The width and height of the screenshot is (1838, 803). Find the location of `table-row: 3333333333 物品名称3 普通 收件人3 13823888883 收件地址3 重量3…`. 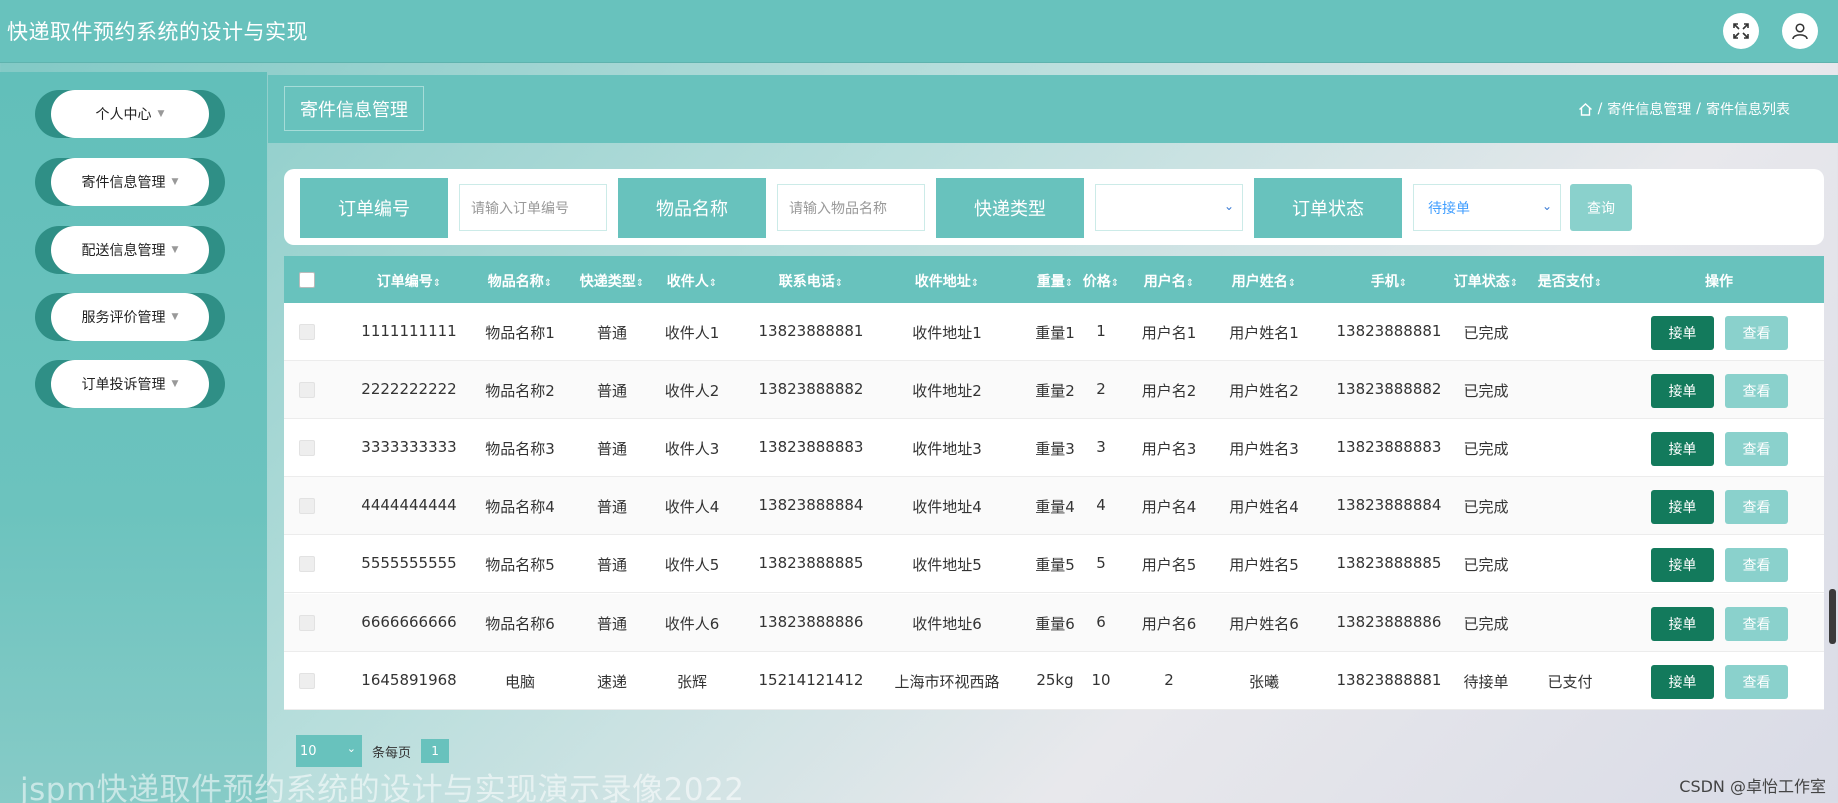

table-row: 3333333333 物品名称3 普通 收件人3 13823888883 收件地址3 重量3… is located at coordinates (1054, 448).